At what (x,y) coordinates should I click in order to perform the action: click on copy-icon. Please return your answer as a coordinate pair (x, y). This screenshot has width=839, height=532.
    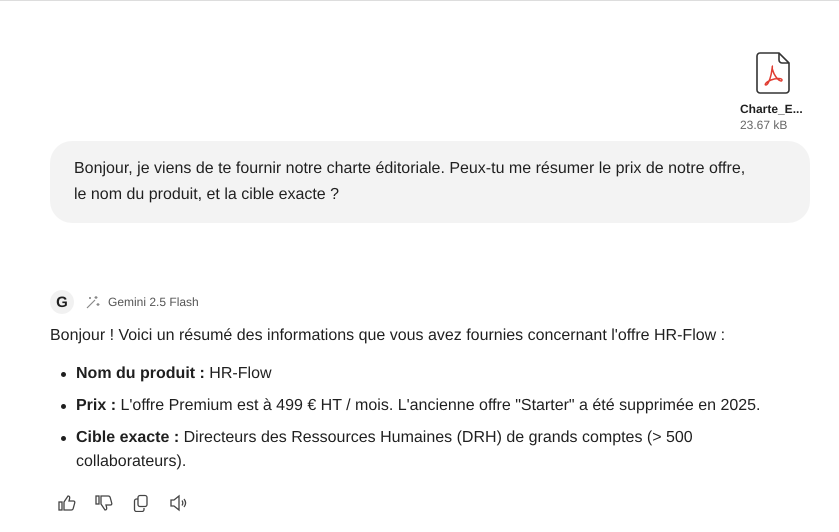
    Looking at the image, I should click on (141, 503).